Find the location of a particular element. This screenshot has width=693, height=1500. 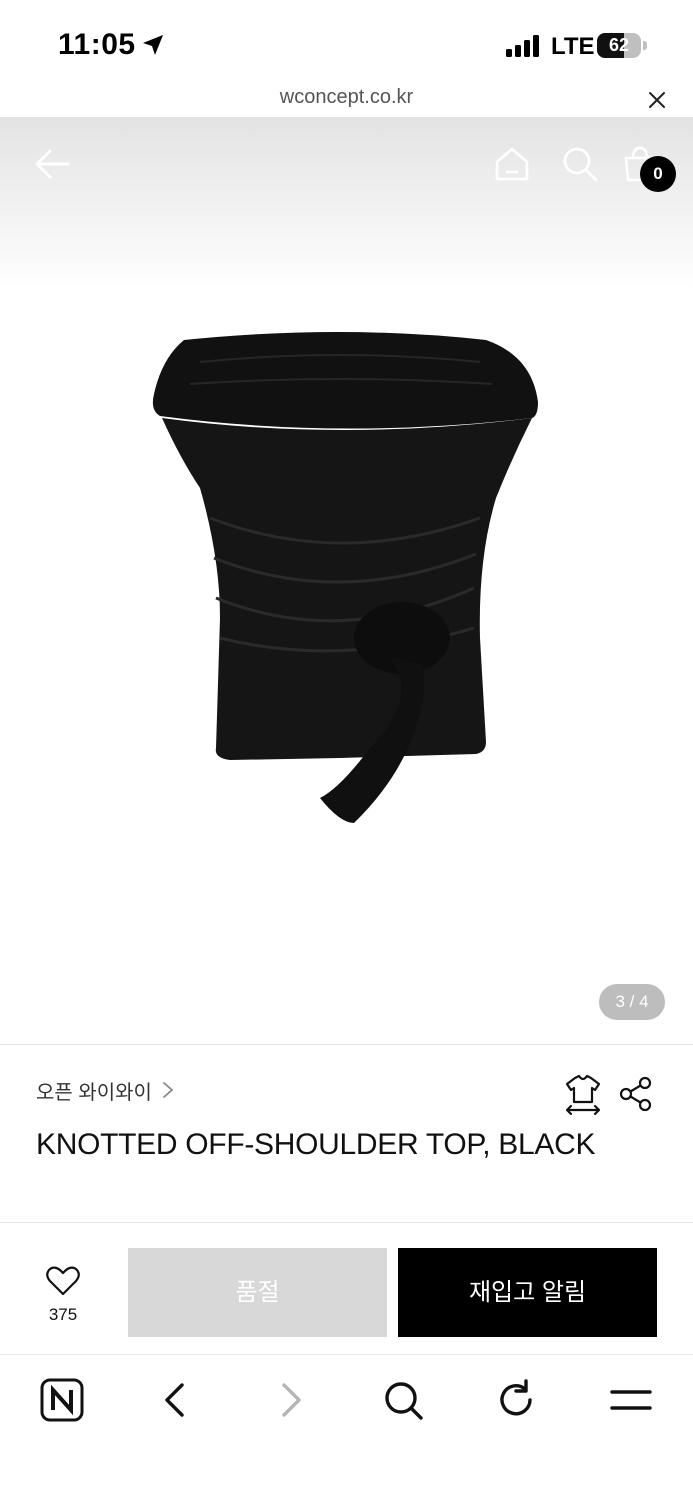

share-icon is located at coordinates (636, 1094).